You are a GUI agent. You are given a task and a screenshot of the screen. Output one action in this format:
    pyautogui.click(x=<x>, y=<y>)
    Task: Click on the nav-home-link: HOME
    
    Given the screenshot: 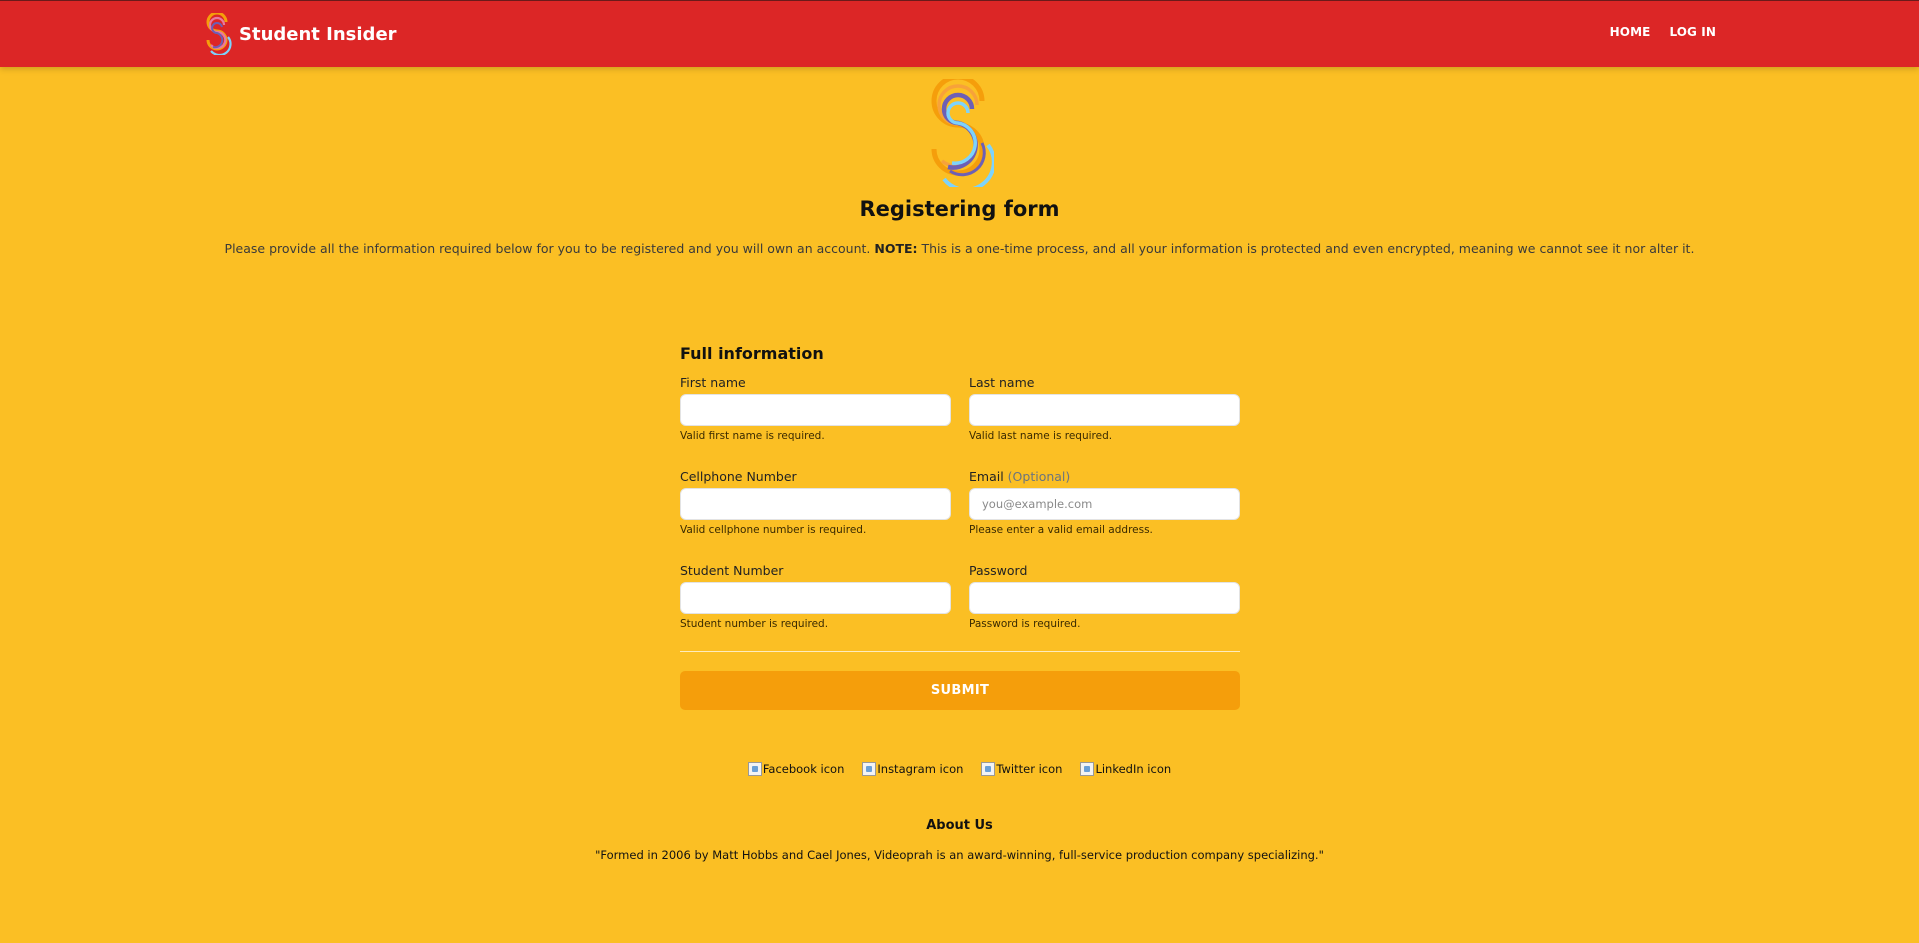 What is the action you would take?
    pyautogui.click(x=1630, y=32)
    